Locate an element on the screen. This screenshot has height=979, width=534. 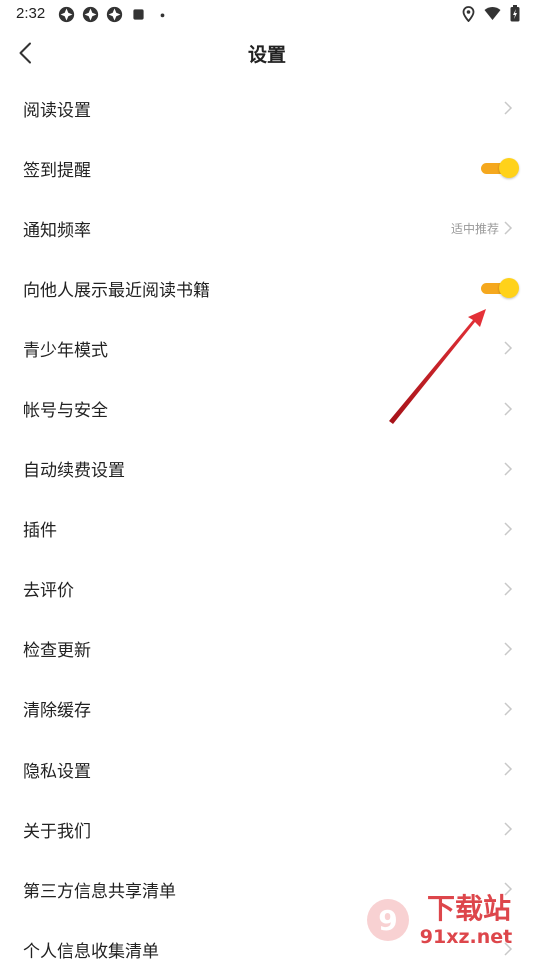
status-system-icons is located at coordinates (491, 13).